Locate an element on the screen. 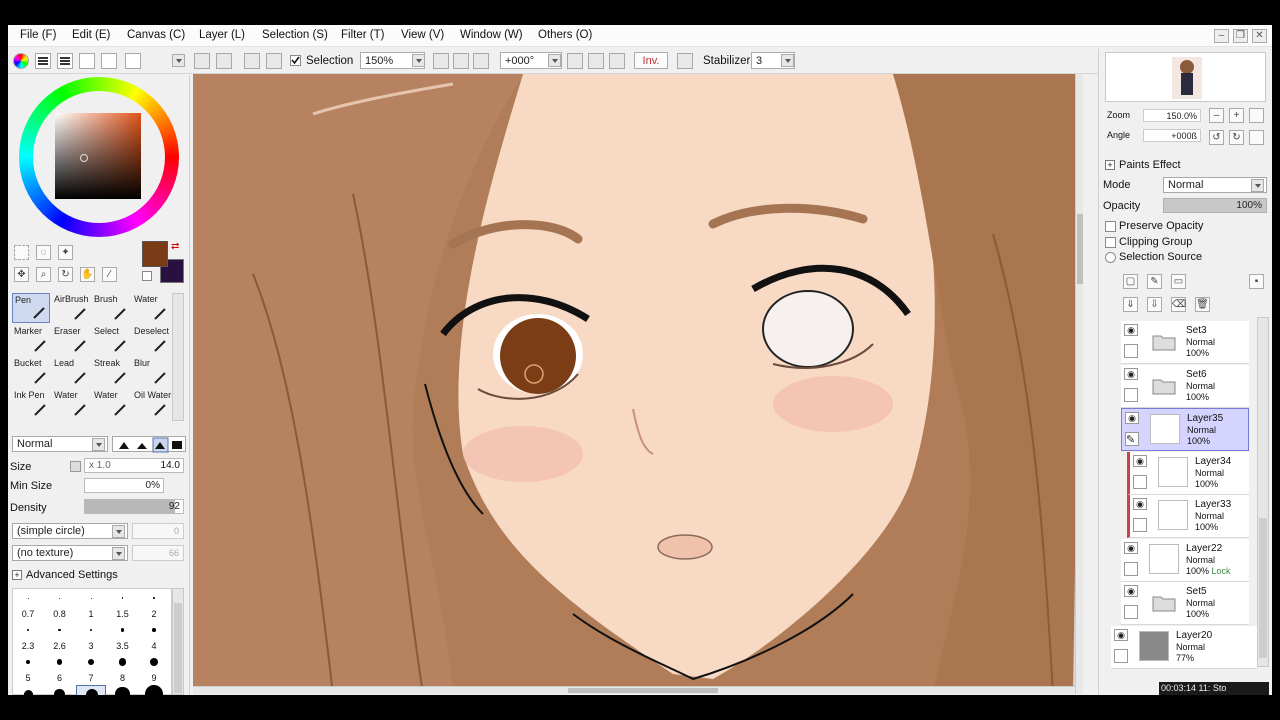  rotate-icon: ↻ is located at coordinates (65, 274).